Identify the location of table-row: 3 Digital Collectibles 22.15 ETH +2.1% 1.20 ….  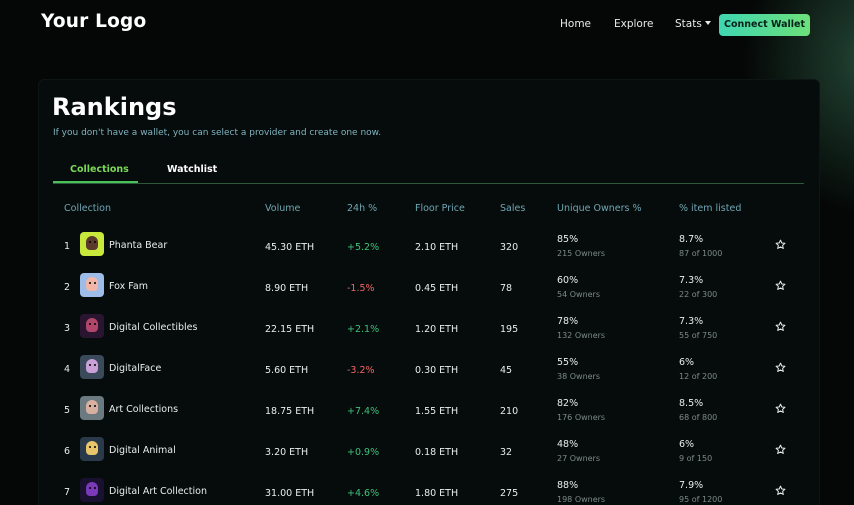
(428, 331).